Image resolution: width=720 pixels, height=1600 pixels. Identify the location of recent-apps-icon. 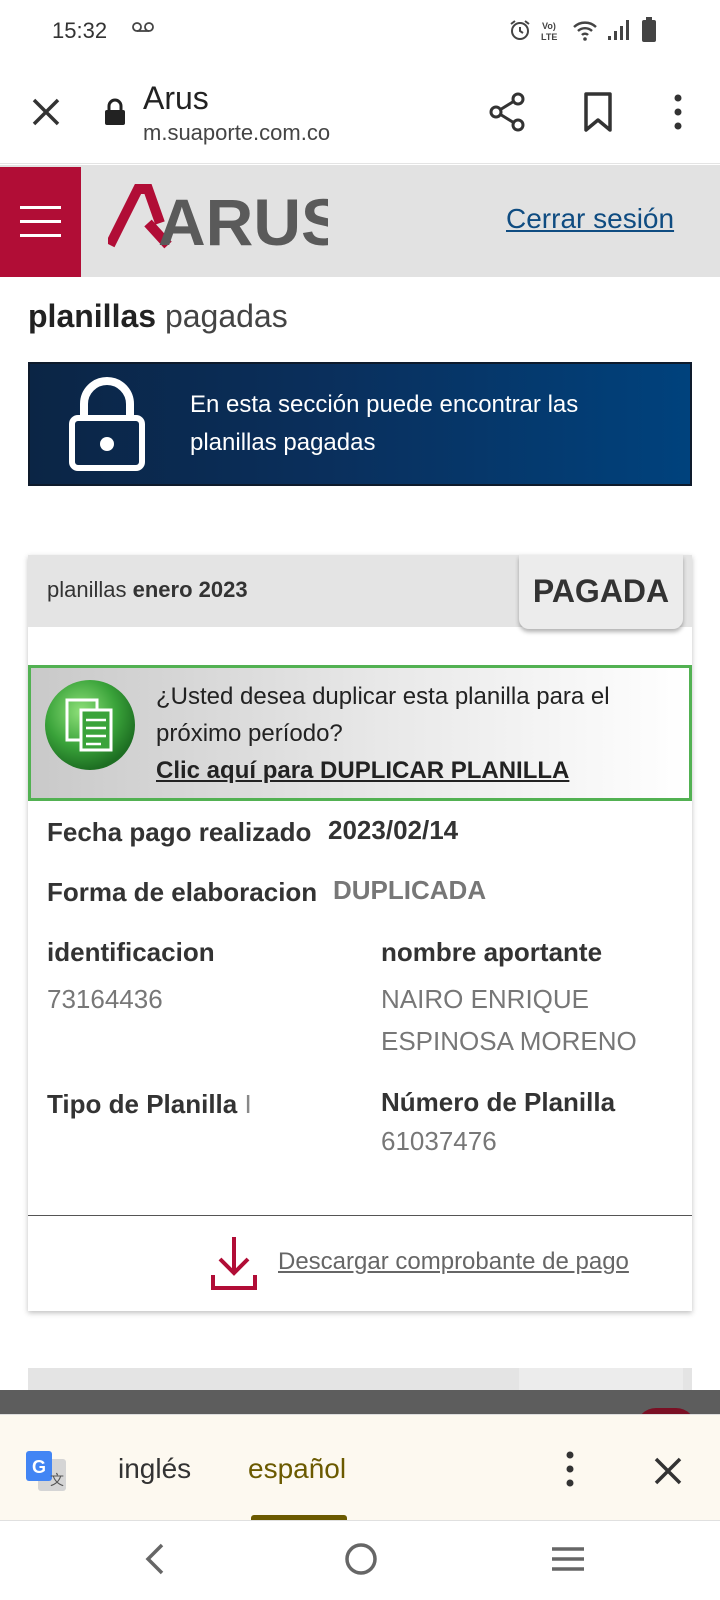
(568, 1559).